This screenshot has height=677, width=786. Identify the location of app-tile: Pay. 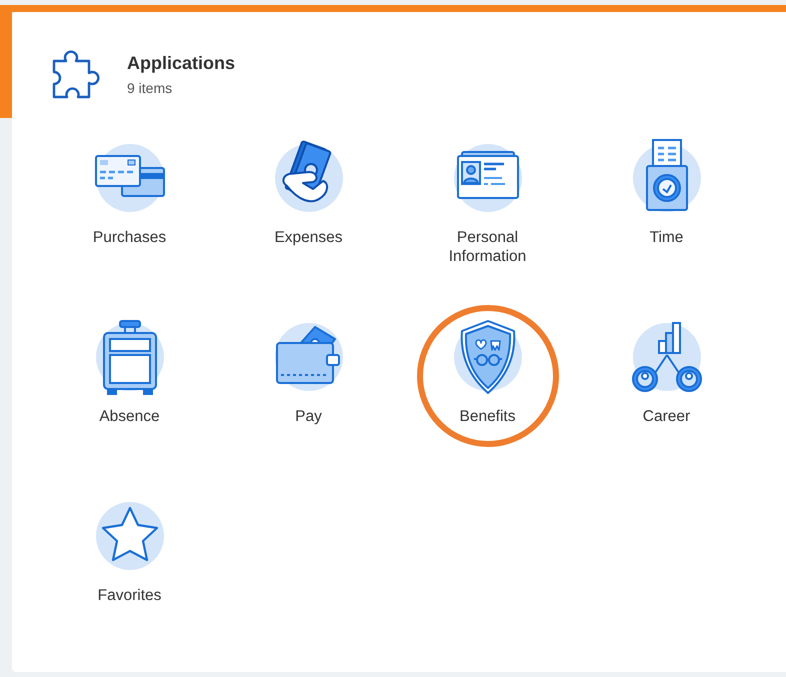
(308, 371).